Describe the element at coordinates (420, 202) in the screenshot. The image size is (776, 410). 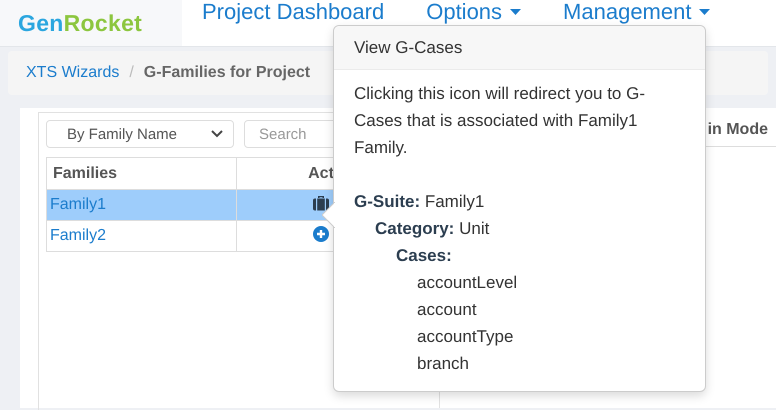
I see `suite-line: G-Suite: Family1` at that location.